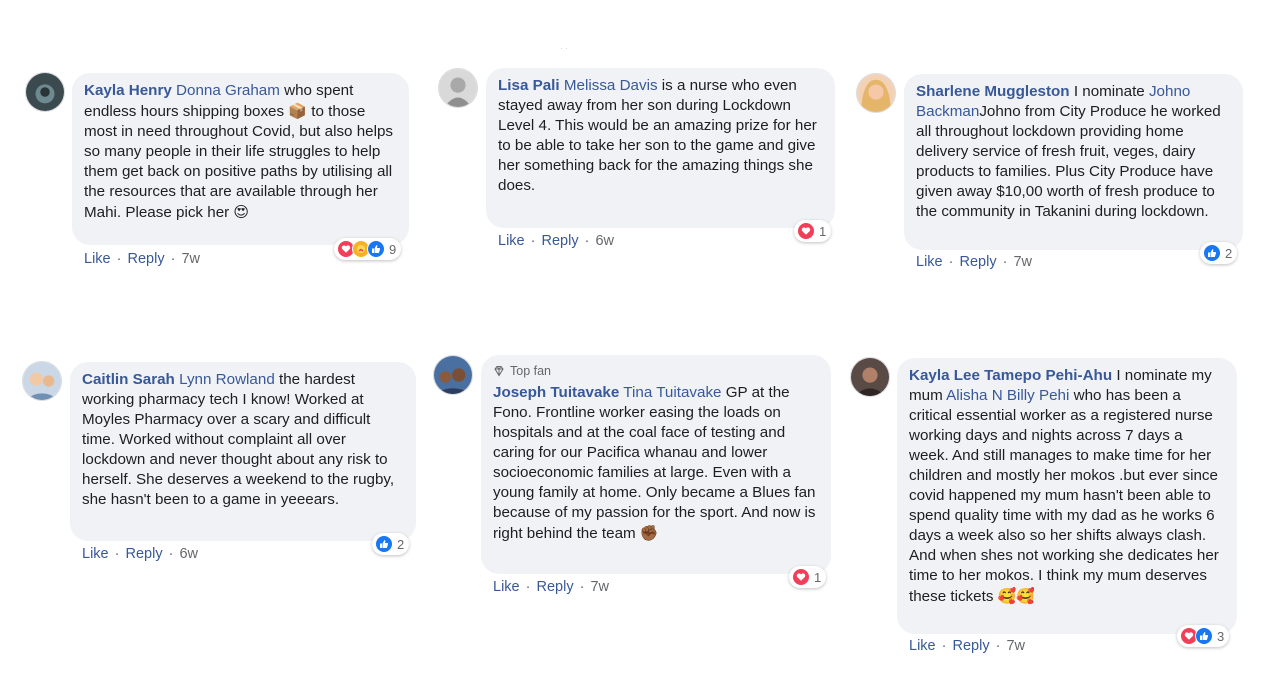 The width and height of the screenshot is (1280, 683). Describe the element at coordinates (241, 212) in the screenshot. I see `heart-eyes-emoji: 😍` at that location.